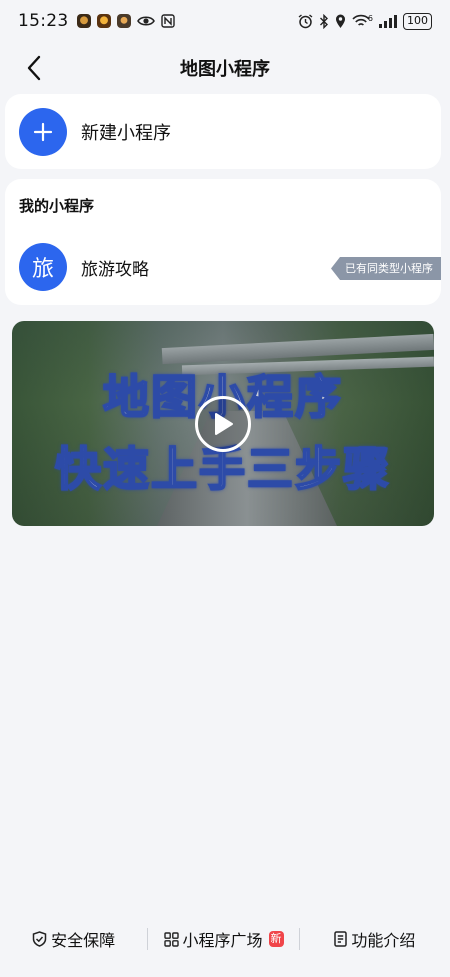 The width and height of the screenshot is (450, 977). I want to click on my-mini-programs-card: 我的小程序 旅 旅游攻略 已有同类型小程序, so click(223, 242).